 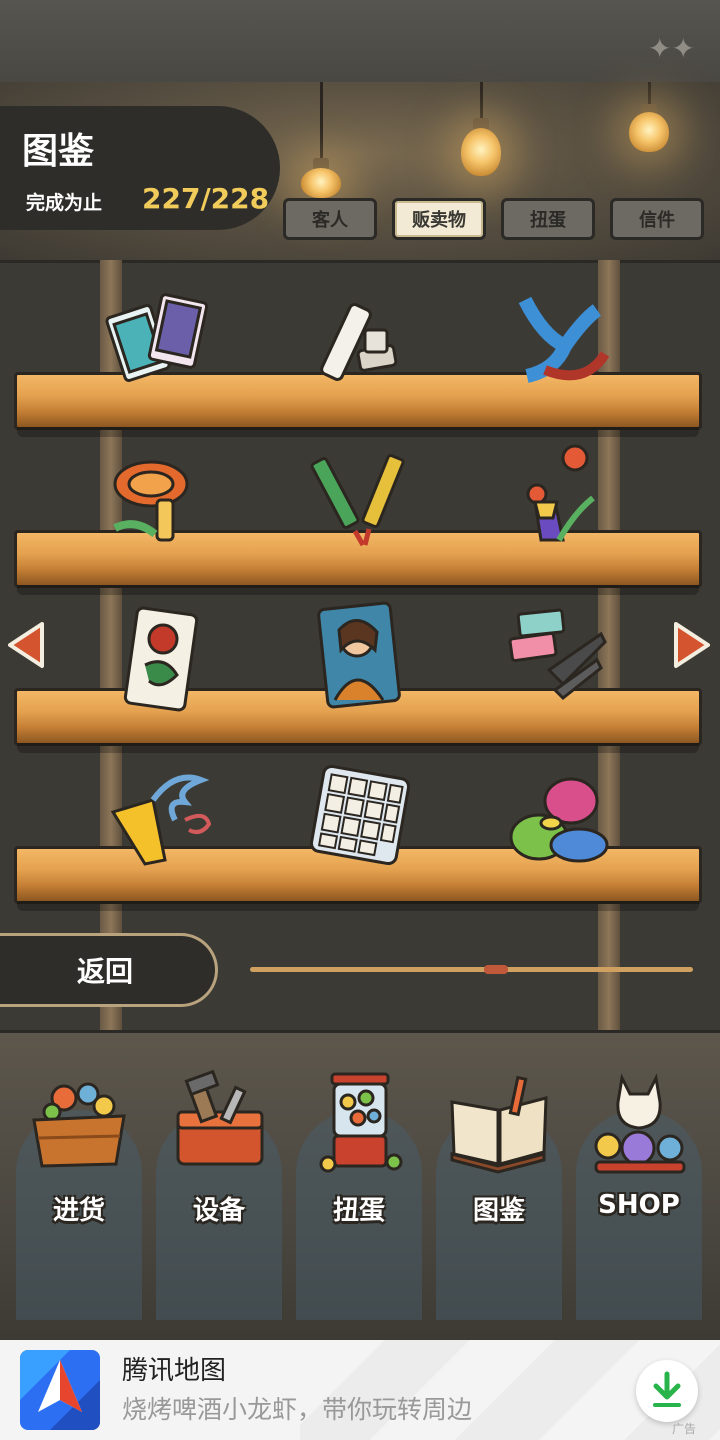 I want to click on tab-letters: 信件, so click(x=657, y=219).